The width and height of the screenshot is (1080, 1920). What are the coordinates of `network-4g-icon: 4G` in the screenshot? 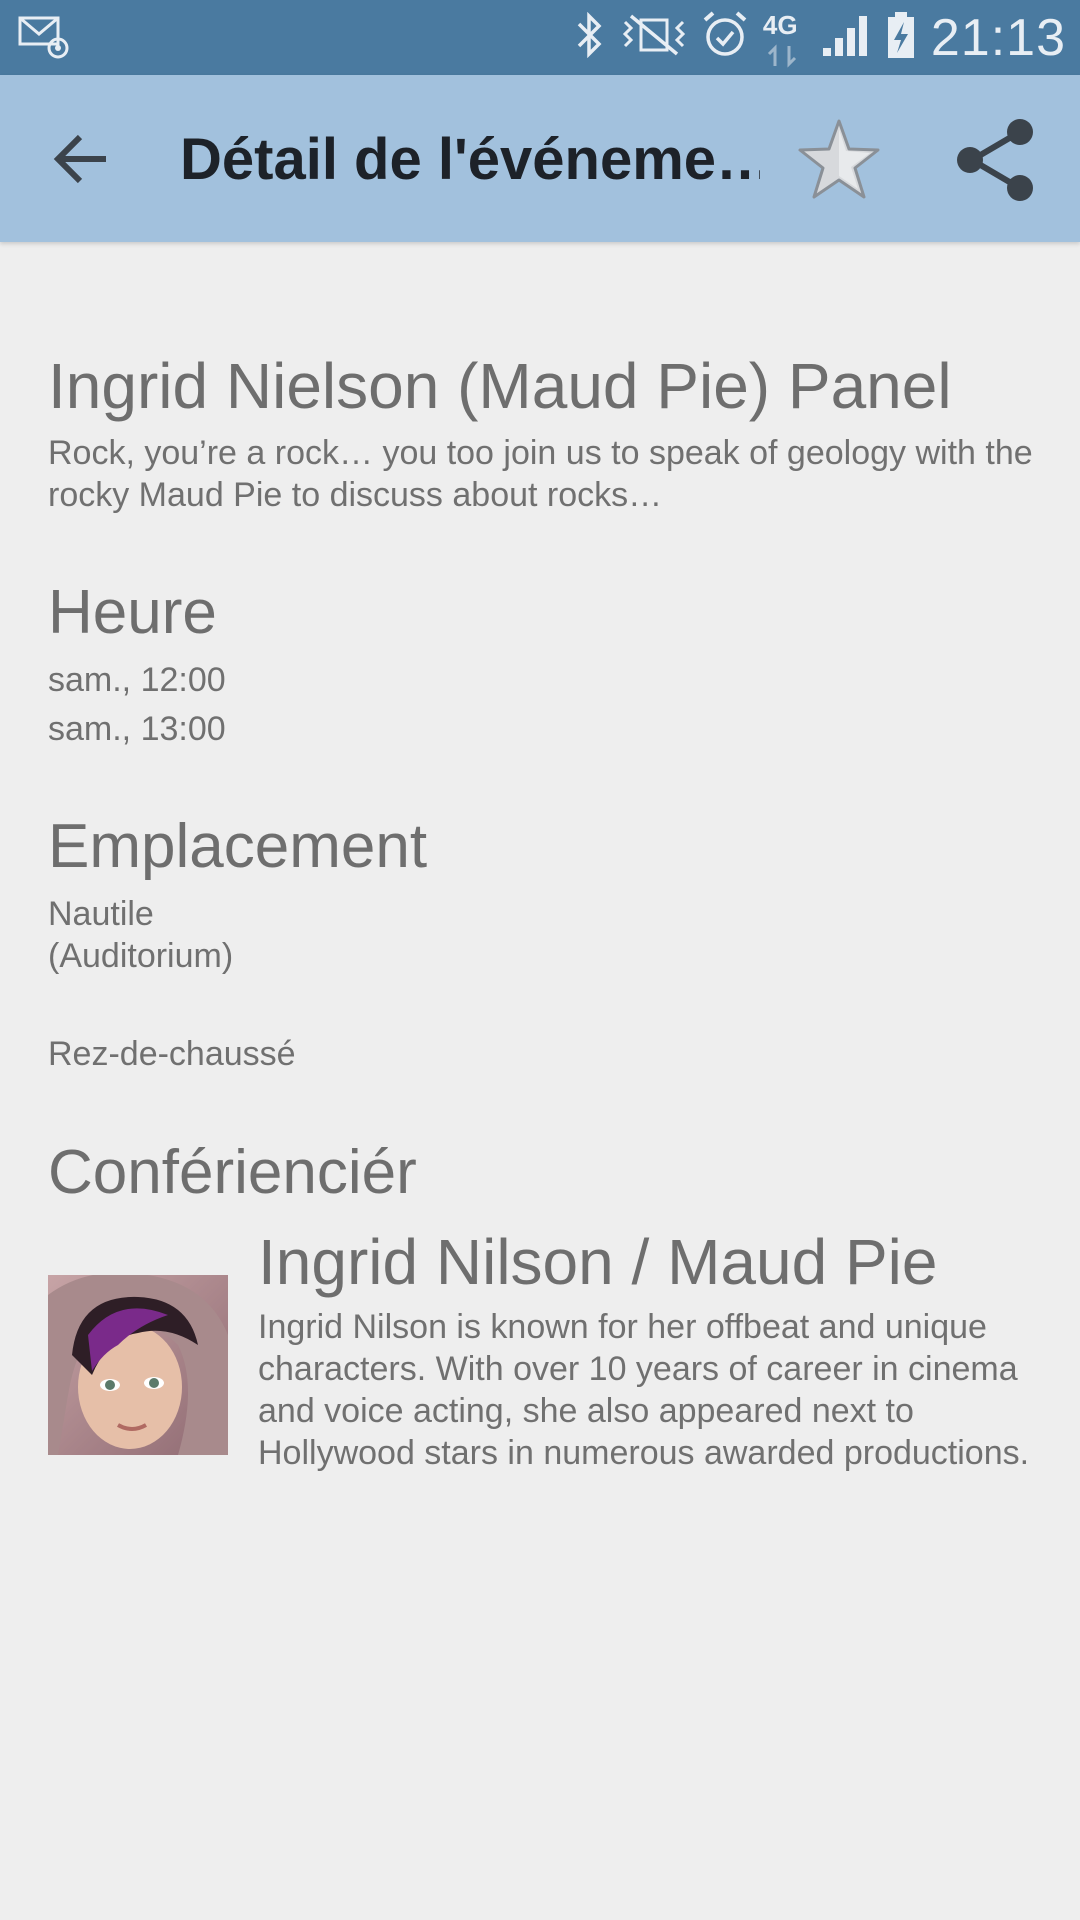 It's located at (785, 38).